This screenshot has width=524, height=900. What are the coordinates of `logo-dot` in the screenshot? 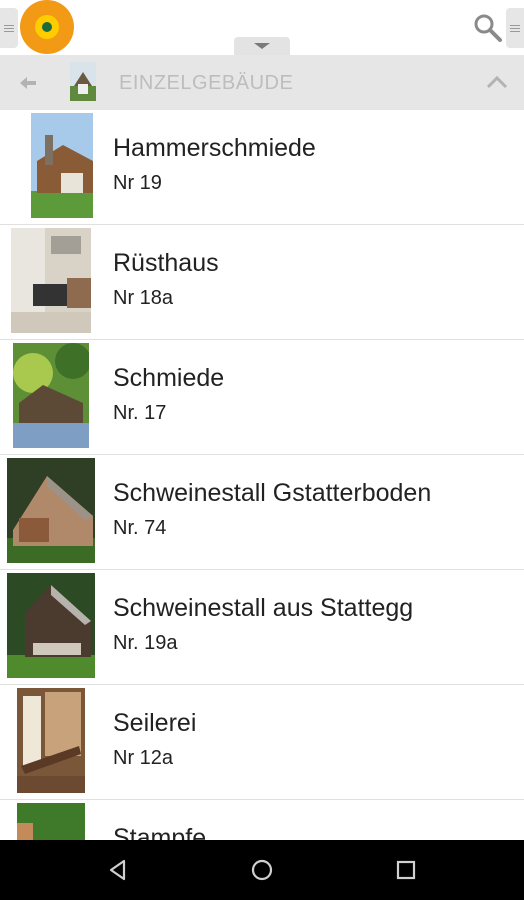 It's located at (47, 27).